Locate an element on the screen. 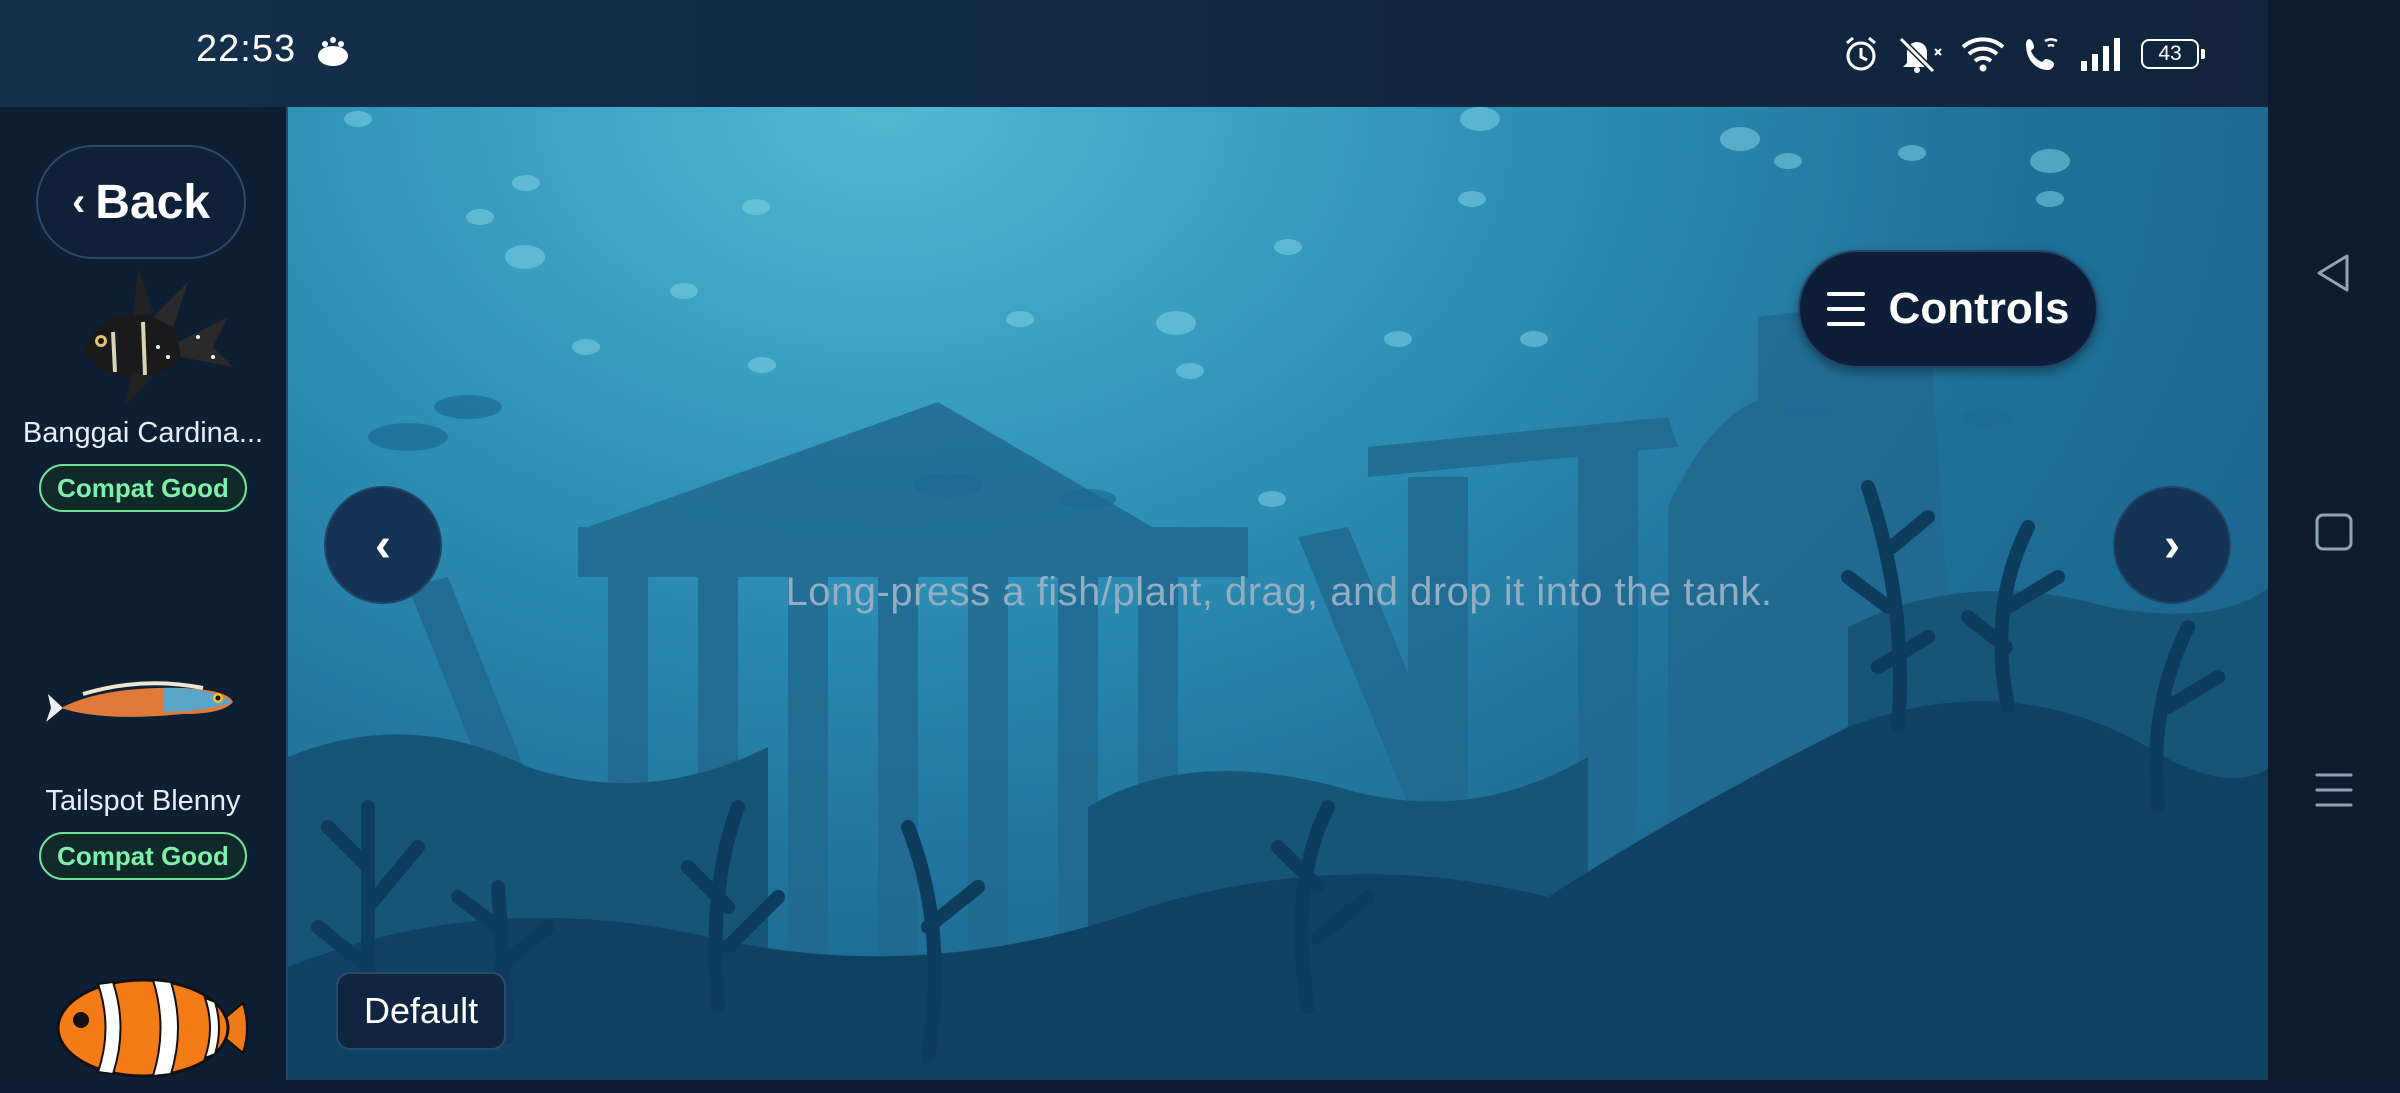 This screenshot has width=2400, height=1093. back-button: ‹ Back is located at coordinates (141, 202).